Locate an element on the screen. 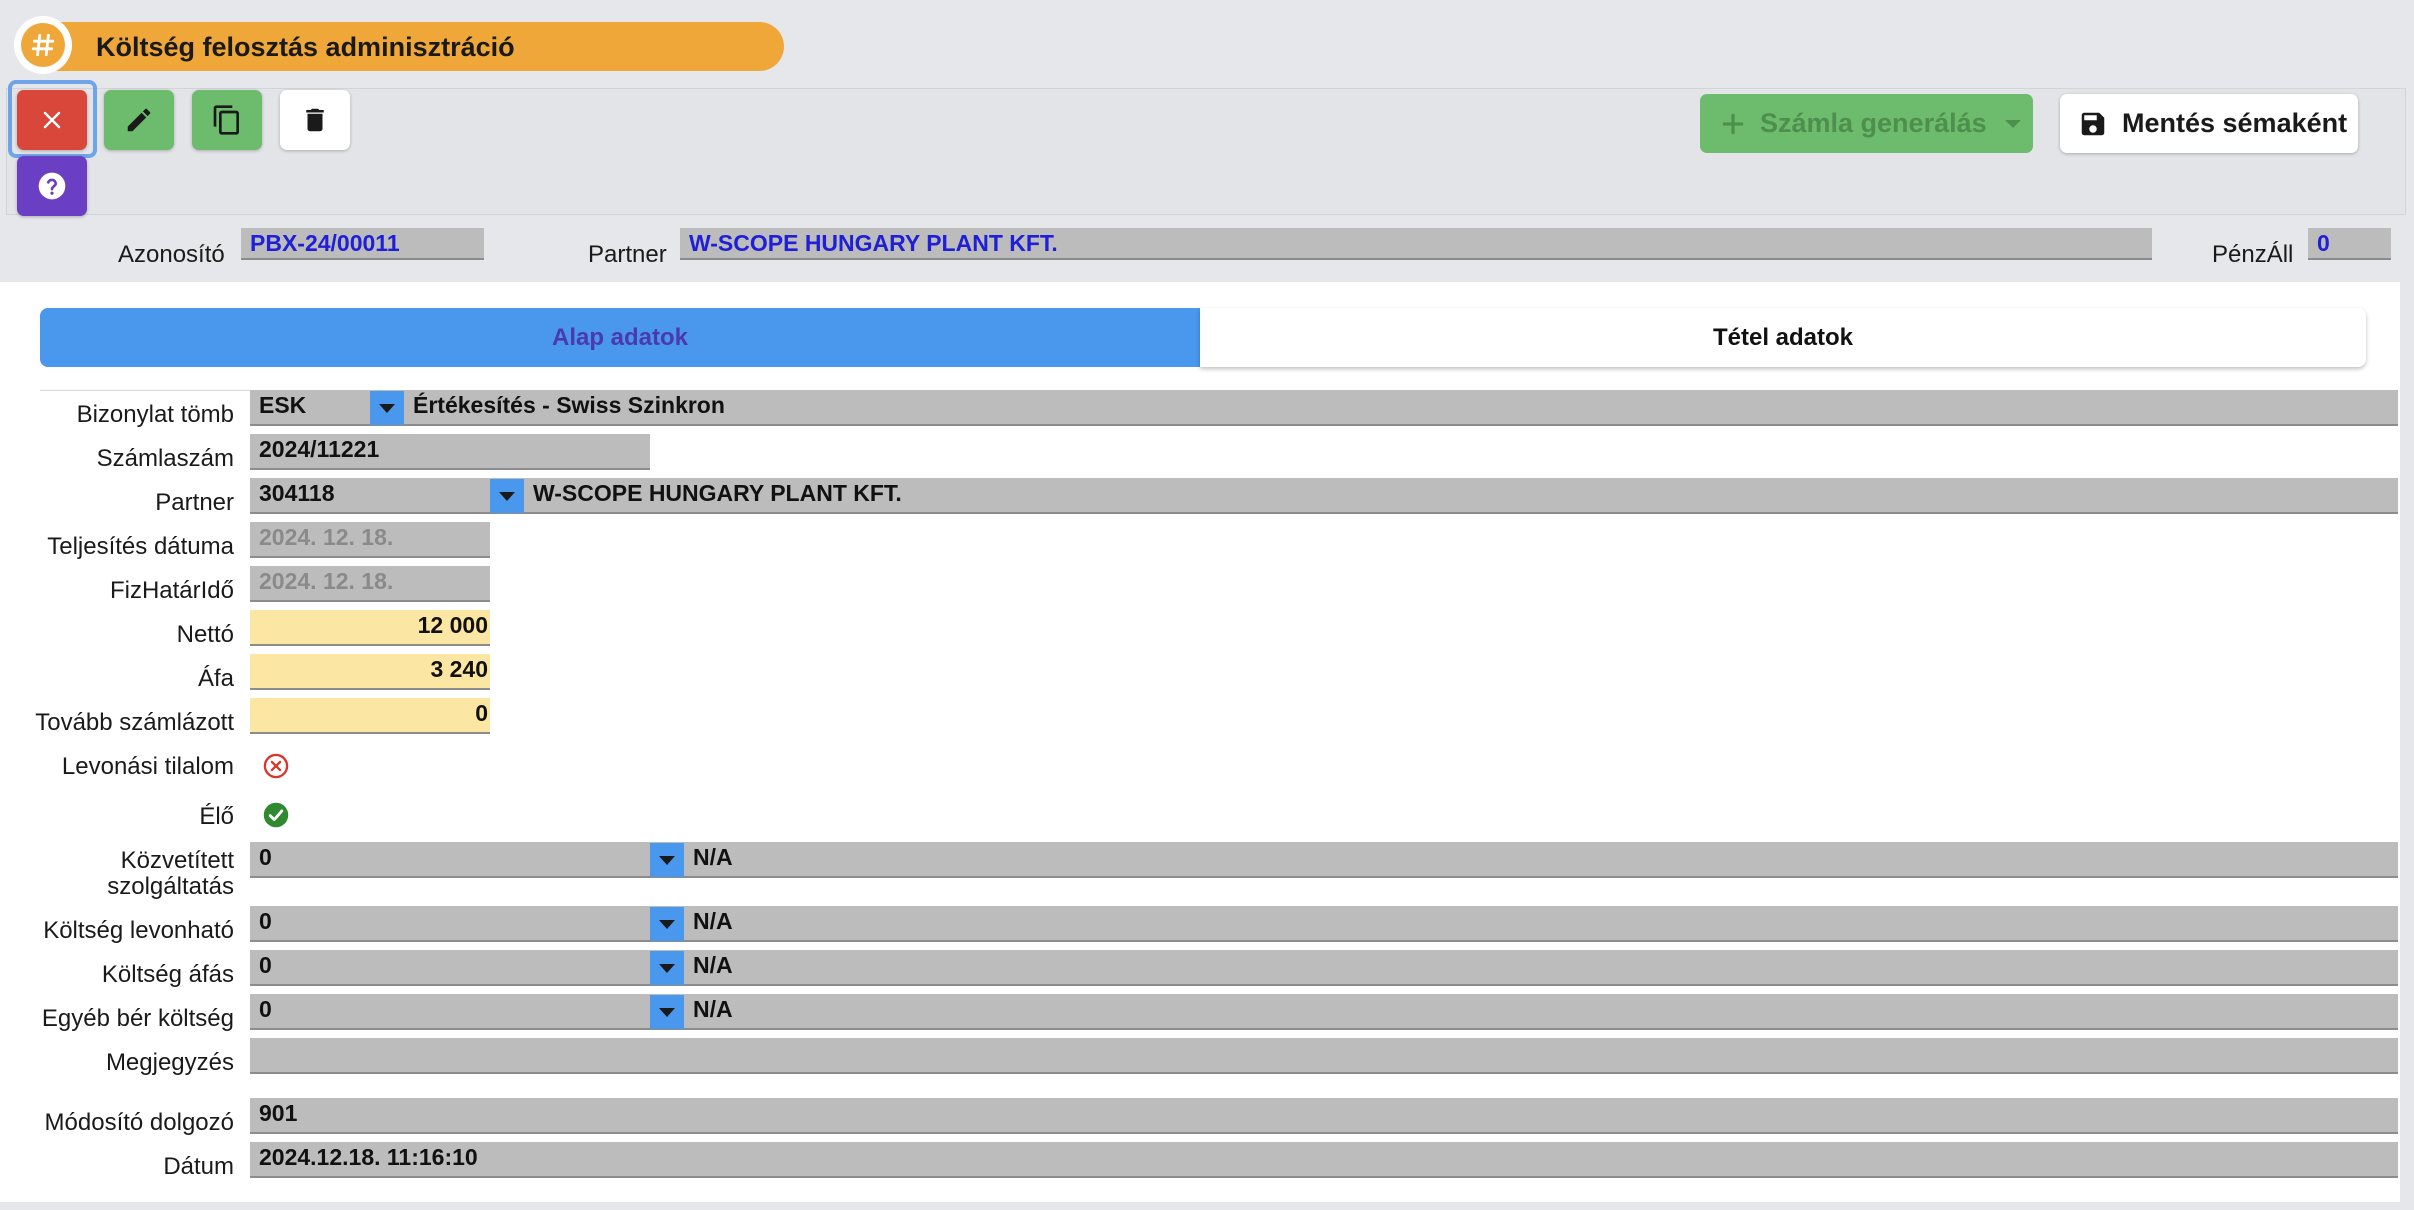 The width and height of the screenshot is (2414, 1210). close-button is located at coordinates (52, 120).